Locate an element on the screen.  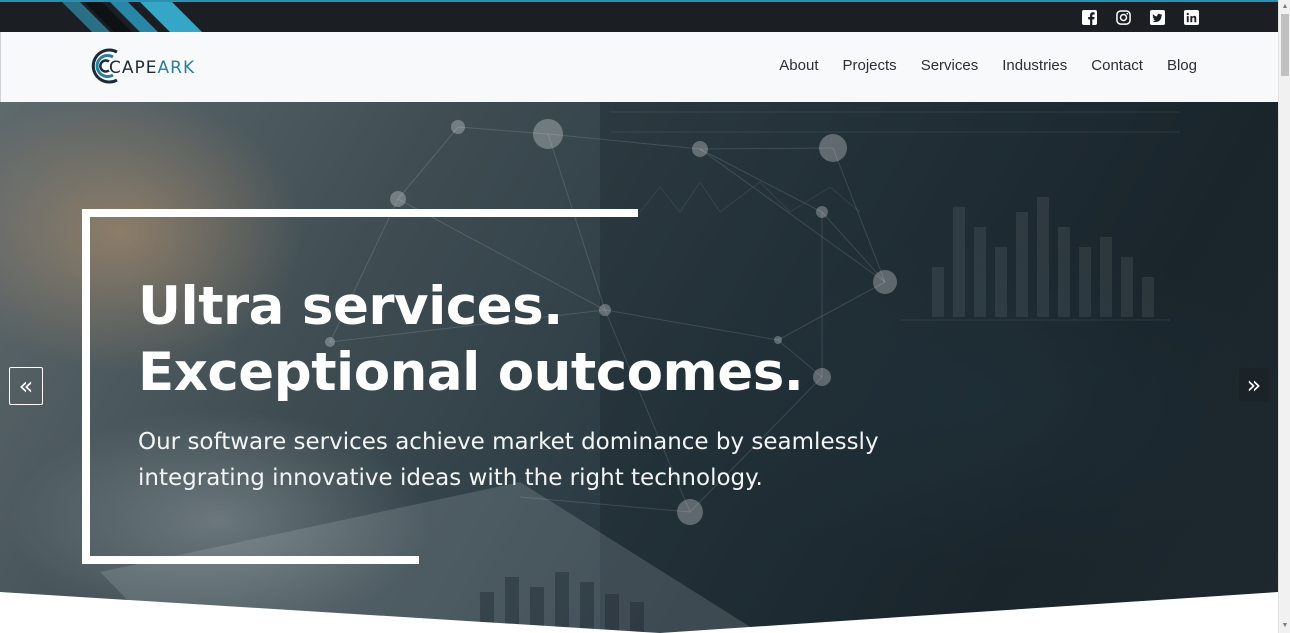
logo-text-ark: ARK is located at coordinates (176, 68).